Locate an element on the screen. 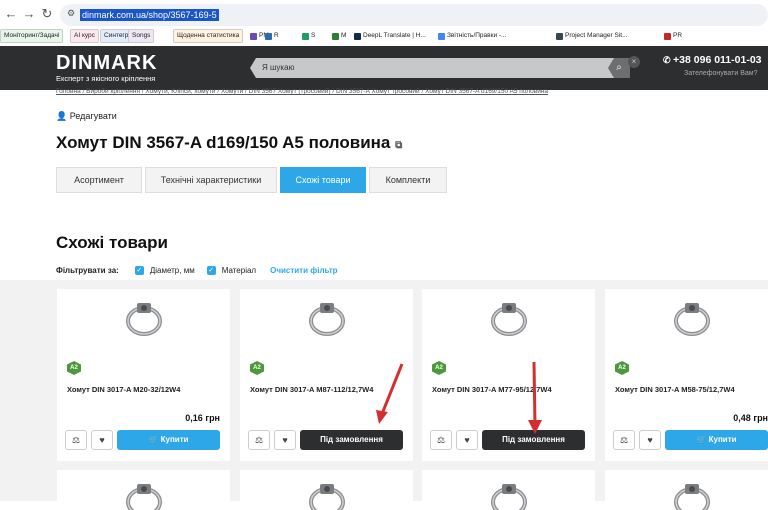 The height and width of the screenshot is (510, 768). tagline: Експерт з якісного кріплення is located at coordinates (106, 78).